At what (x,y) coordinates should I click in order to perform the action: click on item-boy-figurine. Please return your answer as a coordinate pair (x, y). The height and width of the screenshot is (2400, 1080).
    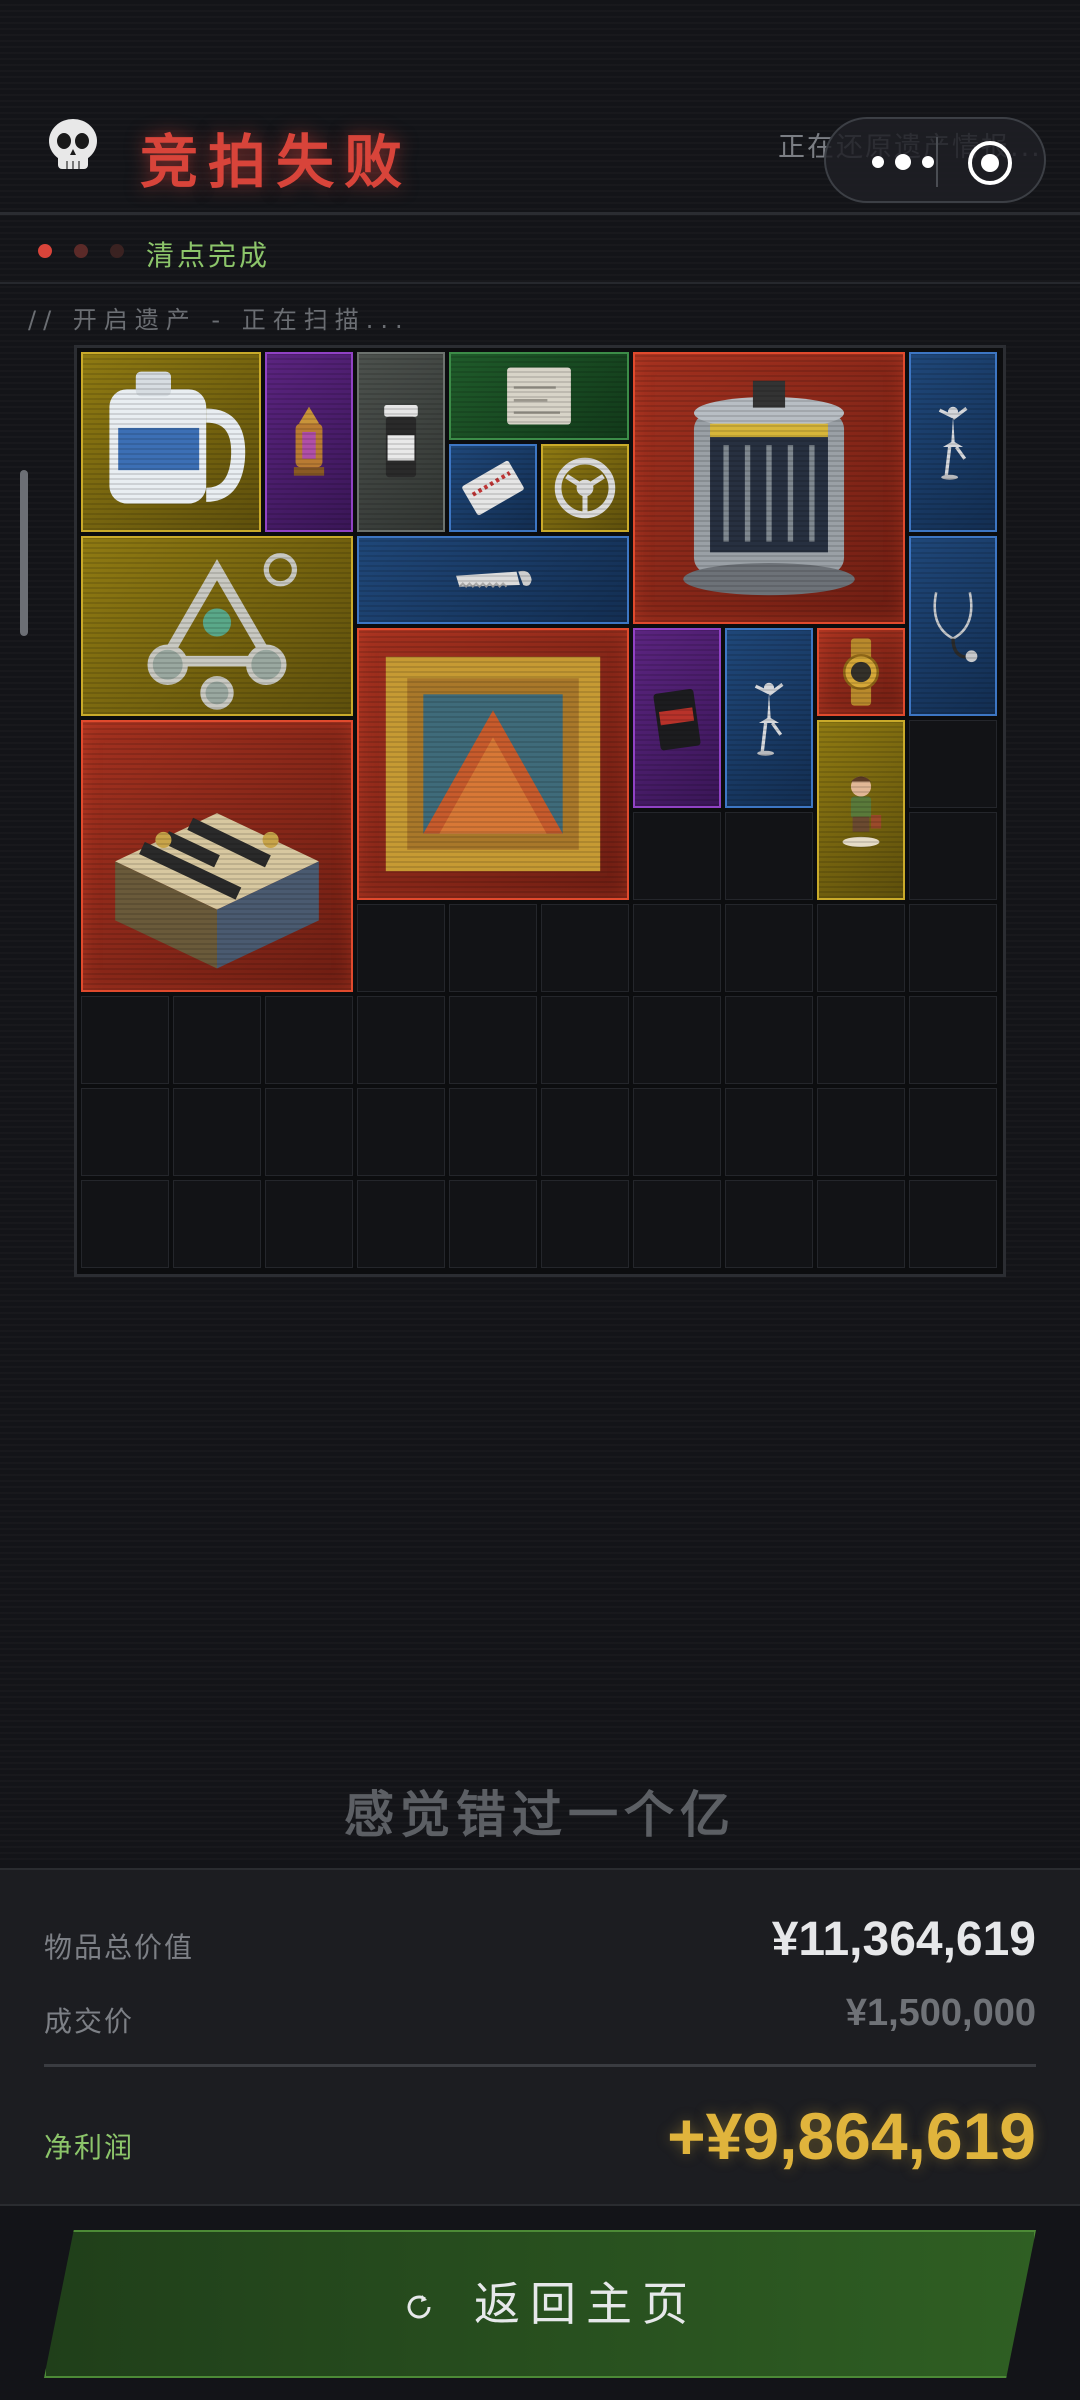
    Looking at the image, I should click on (861, 810).